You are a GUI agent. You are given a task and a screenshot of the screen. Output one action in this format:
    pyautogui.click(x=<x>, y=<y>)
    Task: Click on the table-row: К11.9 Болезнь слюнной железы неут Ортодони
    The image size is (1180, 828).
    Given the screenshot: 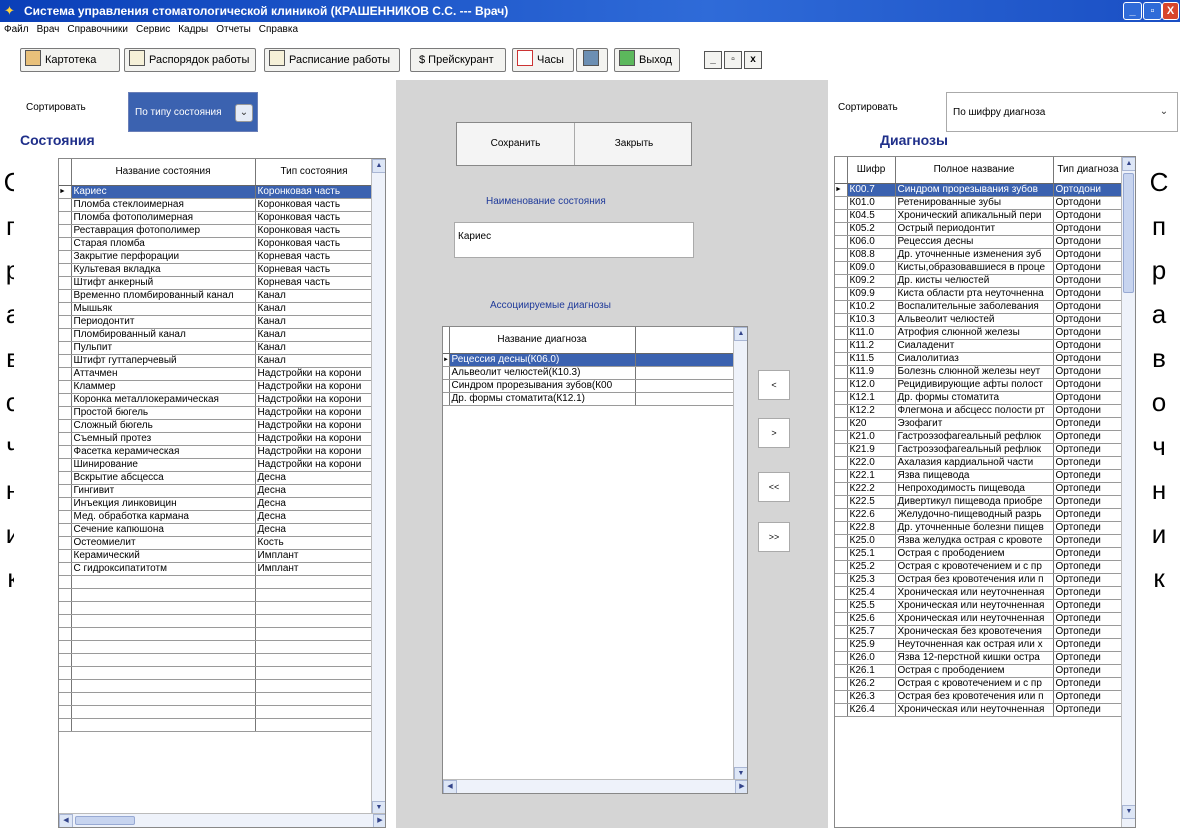 What is the action you would take?
    pyautogui.click(x=979, y=372)
    